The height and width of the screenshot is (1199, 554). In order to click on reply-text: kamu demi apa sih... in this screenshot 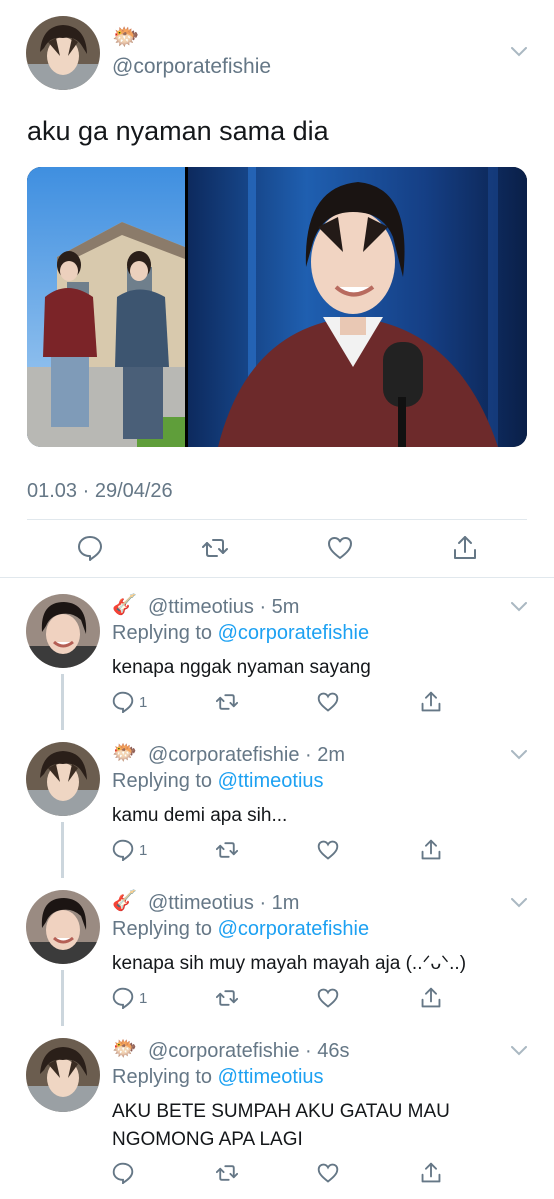, I will do `click(200, 815)`.